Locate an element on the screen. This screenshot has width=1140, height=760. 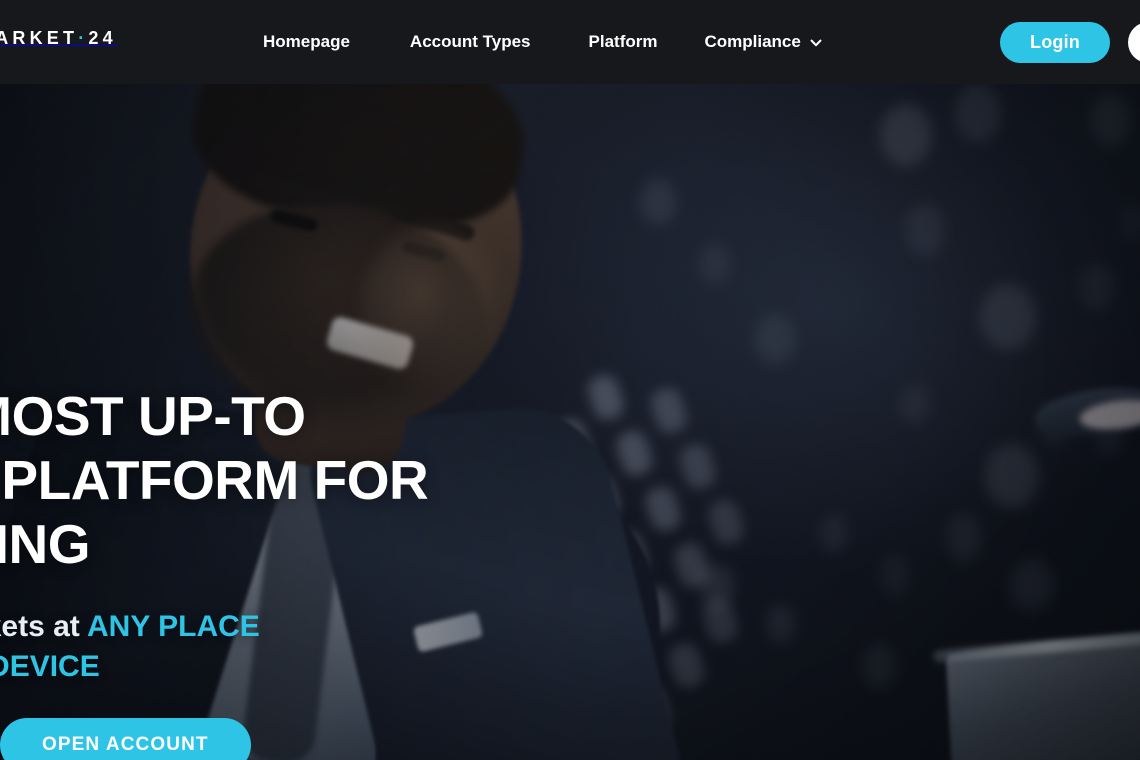
nav-item-homepage-label: Homepage is located at coordinates (306, 41).